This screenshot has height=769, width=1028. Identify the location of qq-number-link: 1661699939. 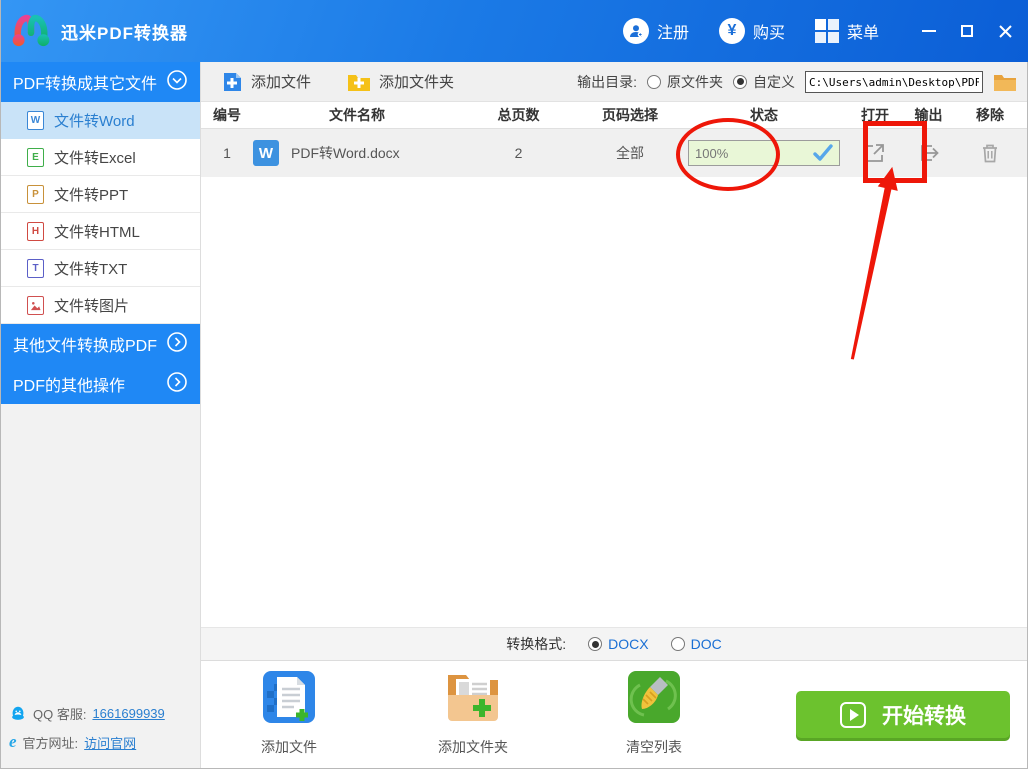
(128, 713).